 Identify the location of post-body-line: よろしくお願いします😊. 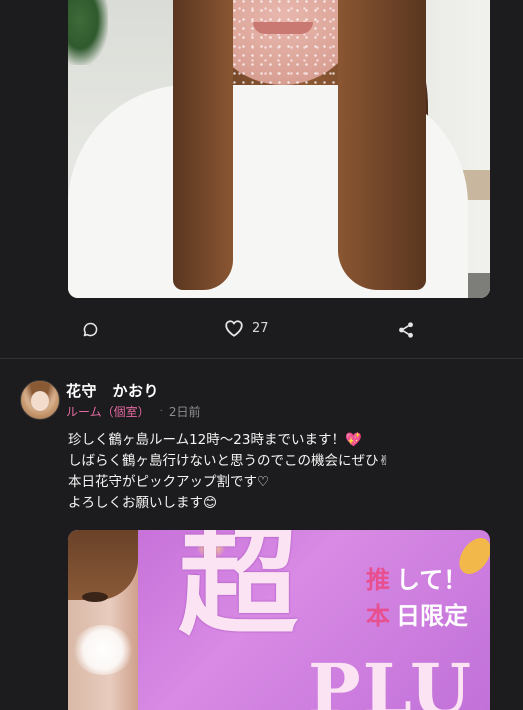
(143, 503).